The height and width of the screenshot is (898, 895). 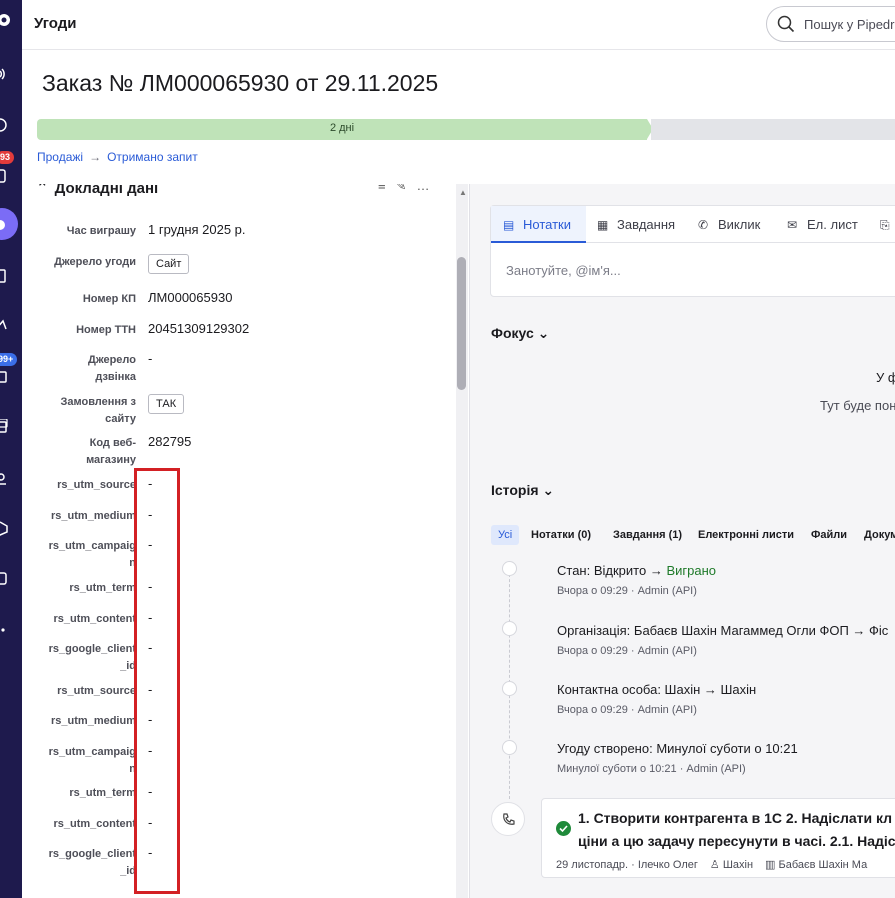 I want to click on breadcrumb-arrow-icon: →, so click(x=95, y=157).